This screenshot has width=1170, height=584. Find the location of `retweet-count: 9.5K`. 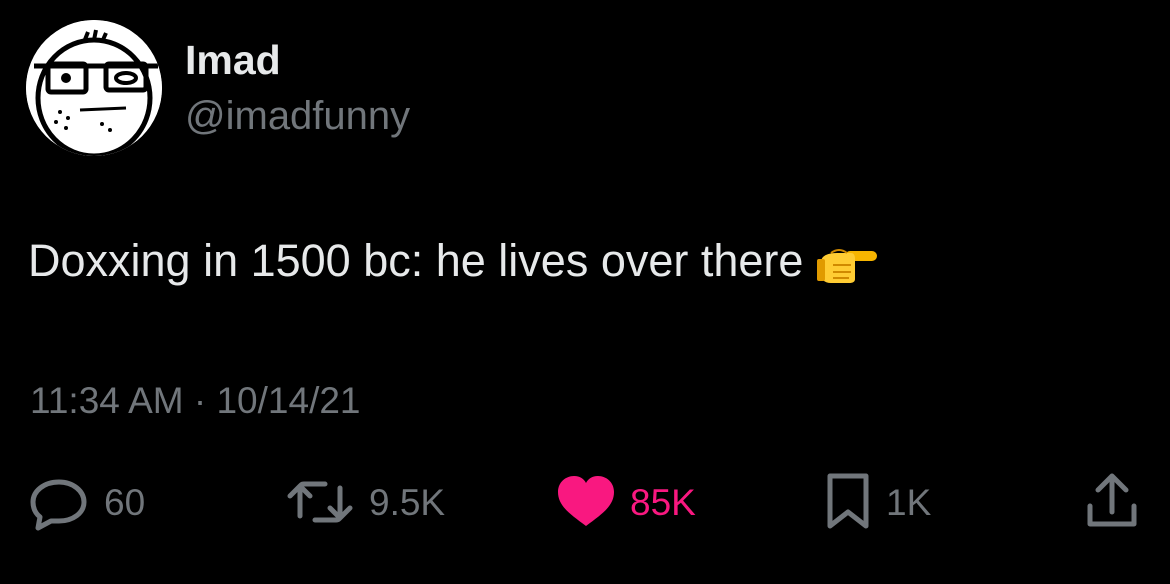

retweet-count: 9.5K is located at coordinates (407, 502).